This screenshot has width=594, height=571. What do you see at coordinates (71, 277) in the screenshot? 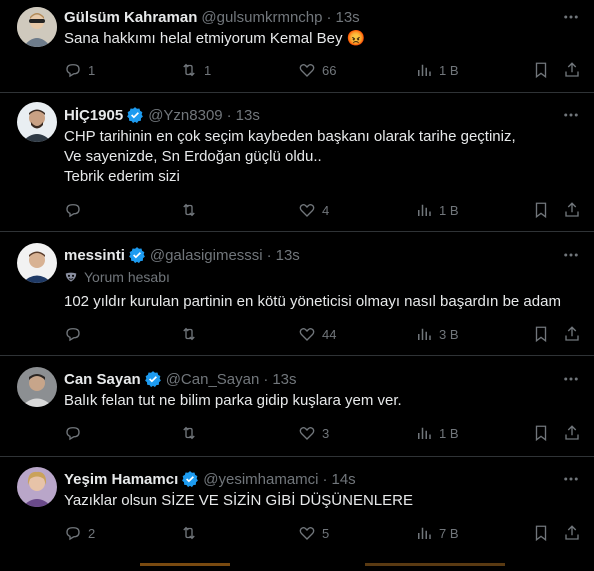
I see `mask-icon` at bounding box center [71, 277].